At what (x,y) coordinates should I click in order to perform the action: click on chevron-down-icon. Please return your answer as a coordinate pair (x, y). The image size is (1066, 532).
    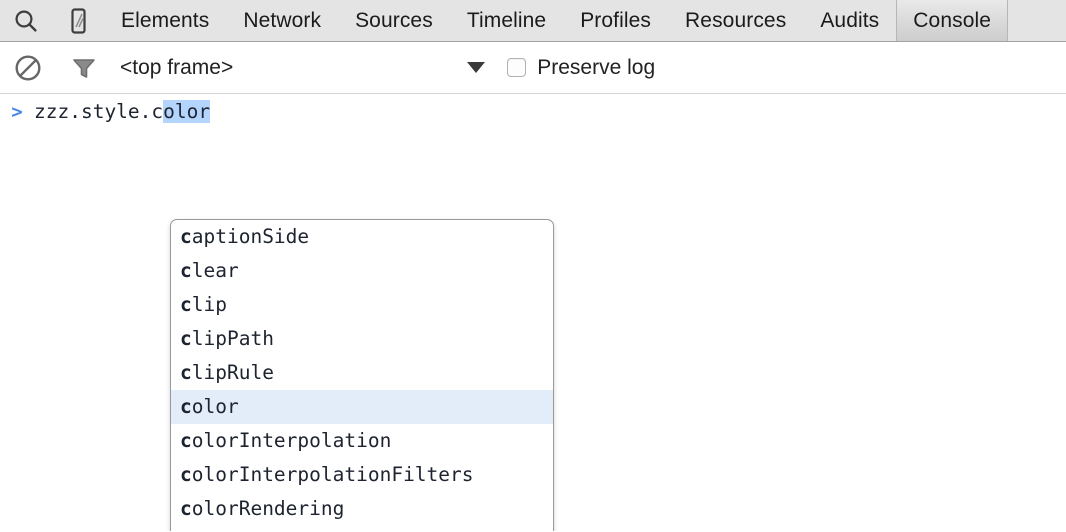
    Looking at the image, I should click on (476, 67).